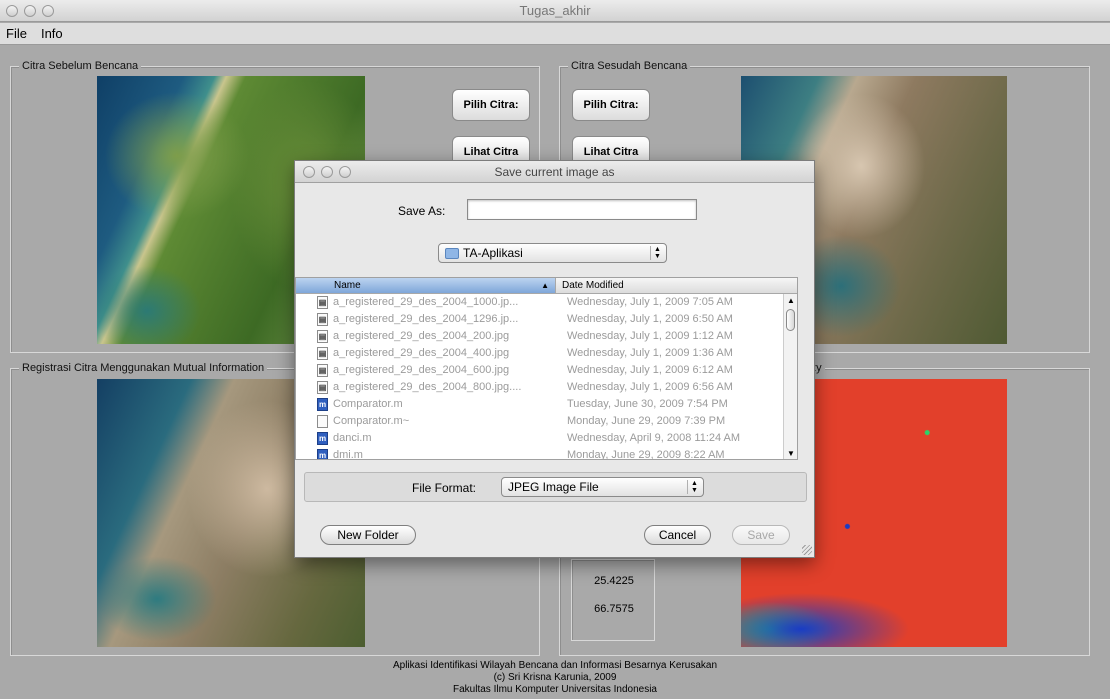  I want to click on resize-grip-icon, so click(807, 550).